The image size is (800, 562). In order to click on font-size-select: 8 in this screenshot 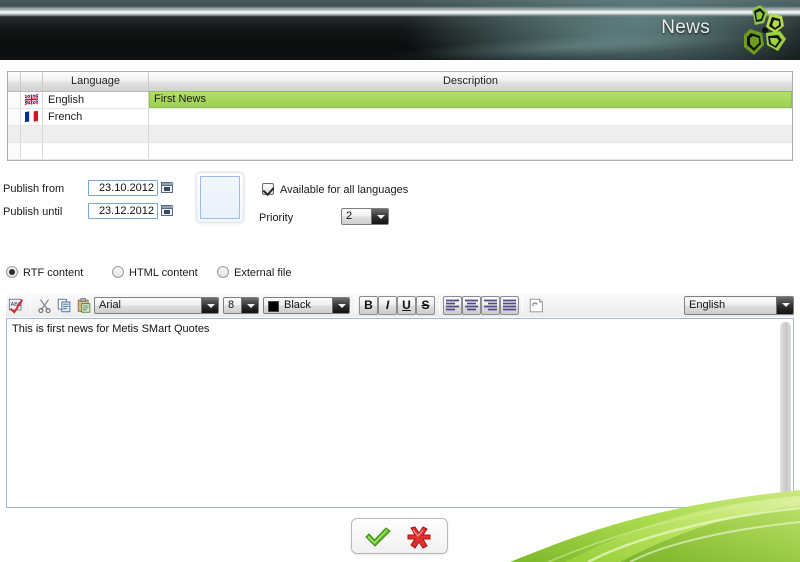, I will do `click(241, 305)`.